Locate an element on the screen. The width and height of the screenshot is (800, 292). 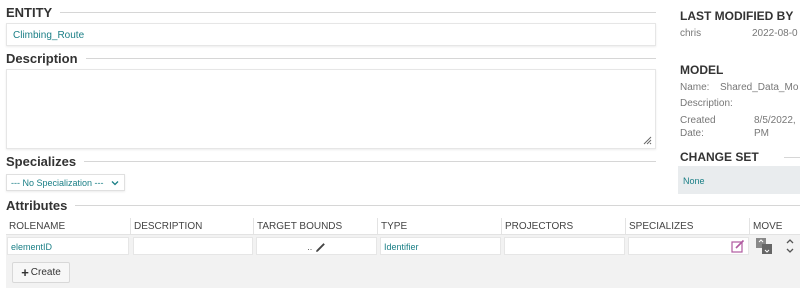
model-created-value-line2: PM is located at coordinates (761, 133).